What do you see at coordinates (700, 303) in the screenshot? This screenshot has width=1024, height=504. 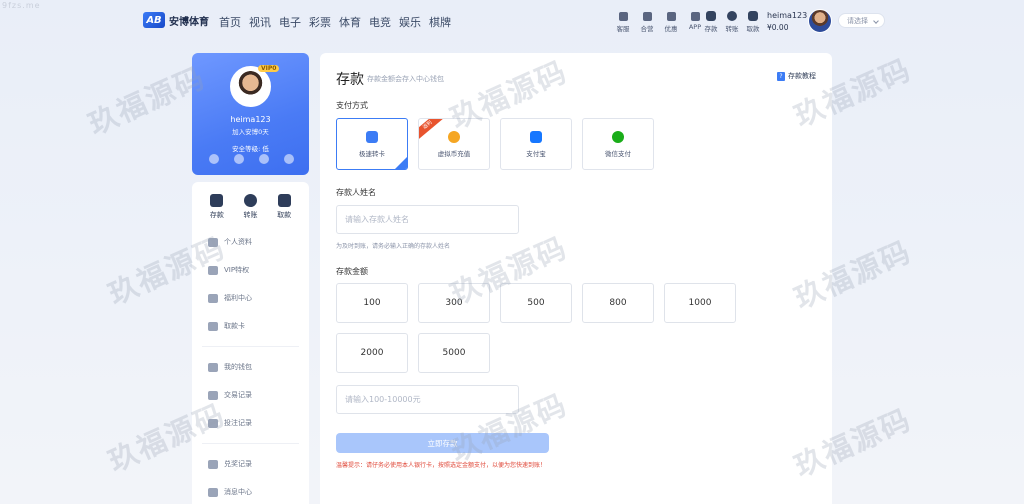 I see `amount-option-1000: 1000` at bounding box center [700, 303].